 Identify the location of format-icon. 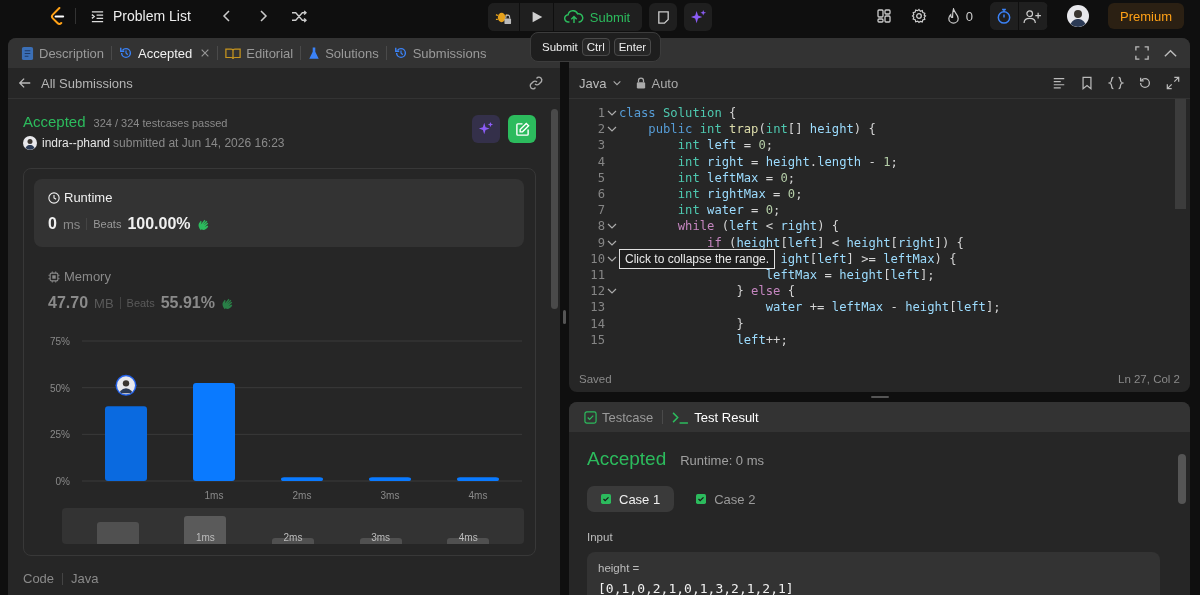
(1059, 83).